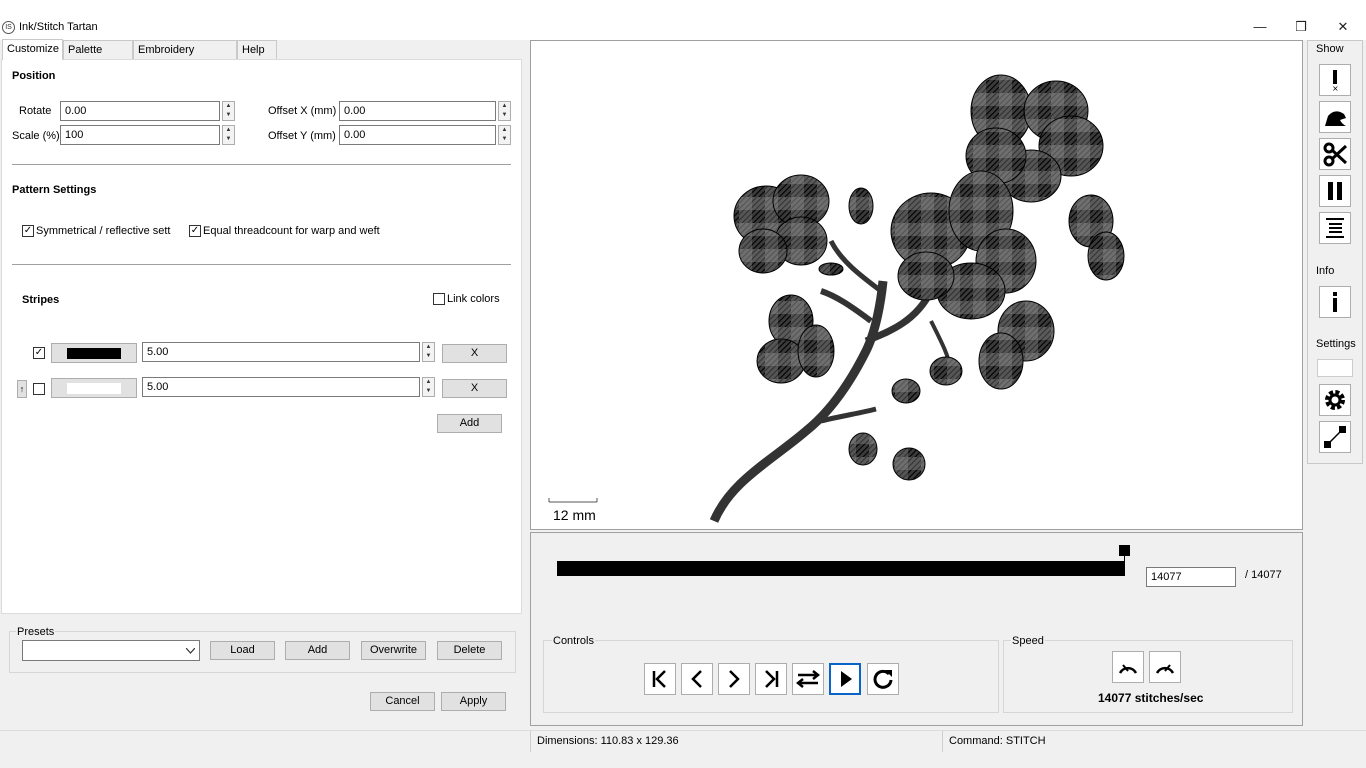  Describe the element at coordinates (242, 650) in the screenshot. I see `load-preset-button: Load` at that location.